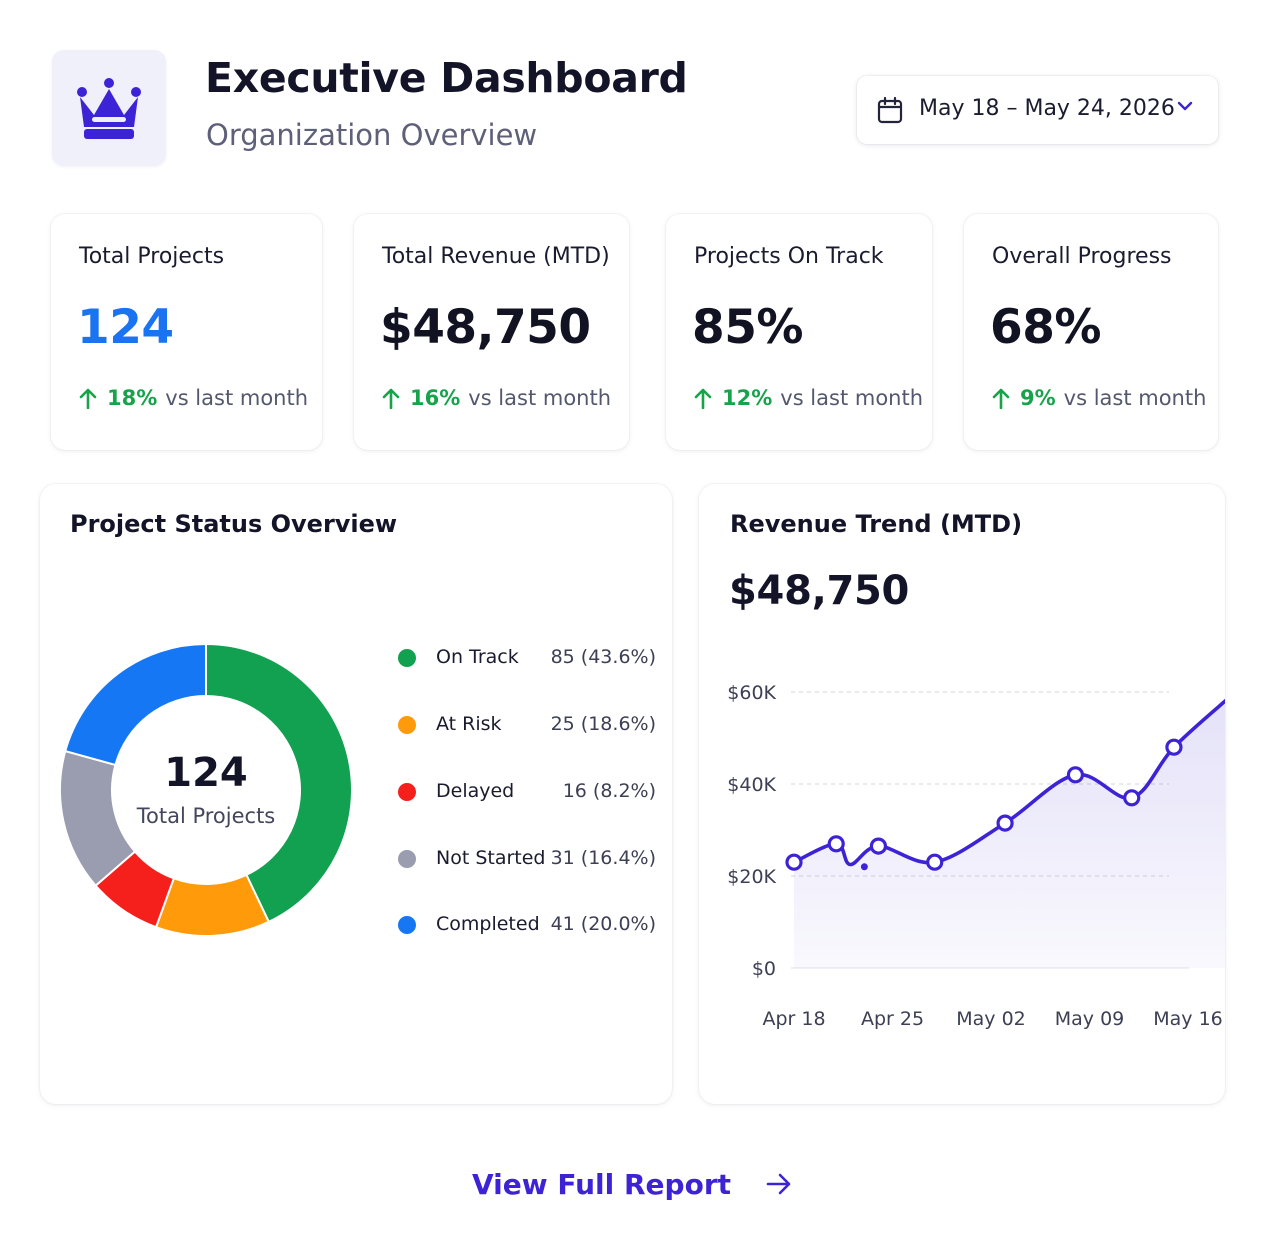  Describe the element at coordinates (751, 877) in the screenshot. I see `y-tick-label: $20K` at that location.